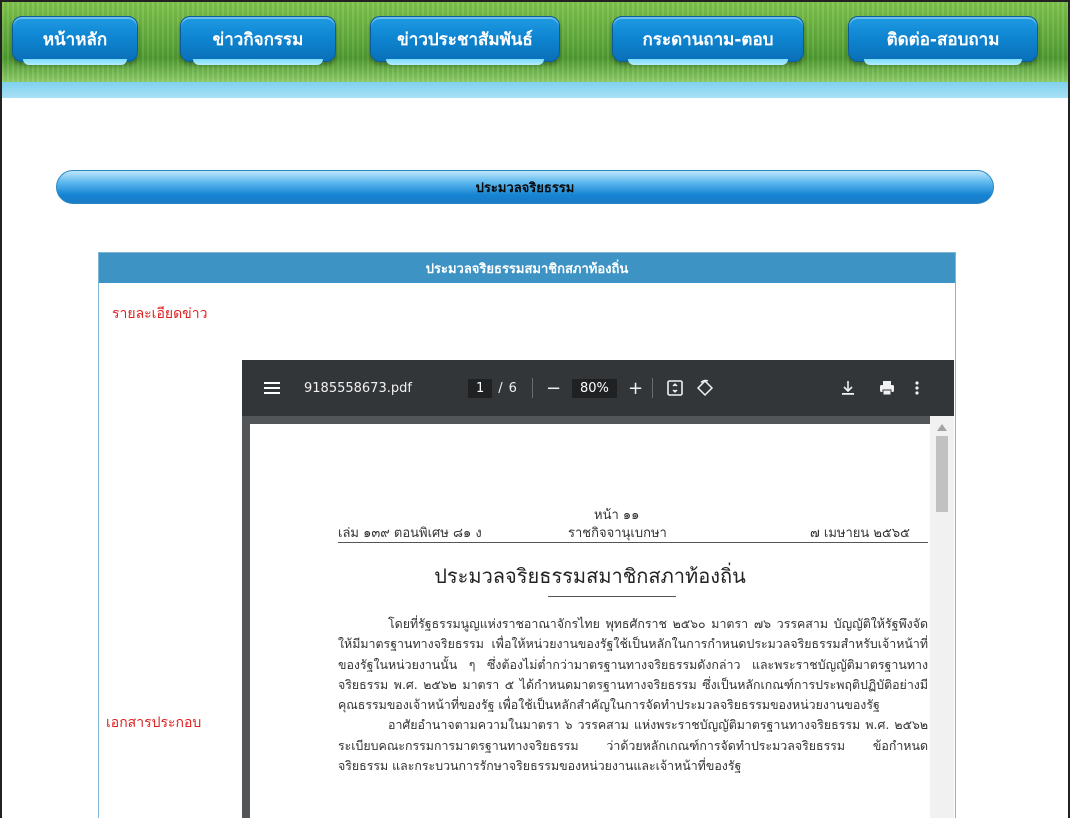  Describe the element at coordinates (590, 576) in the screenshot. I see `document-title: ประมวลจริยธรรมสมาชิกสภาท้องถิ่น` at that location.